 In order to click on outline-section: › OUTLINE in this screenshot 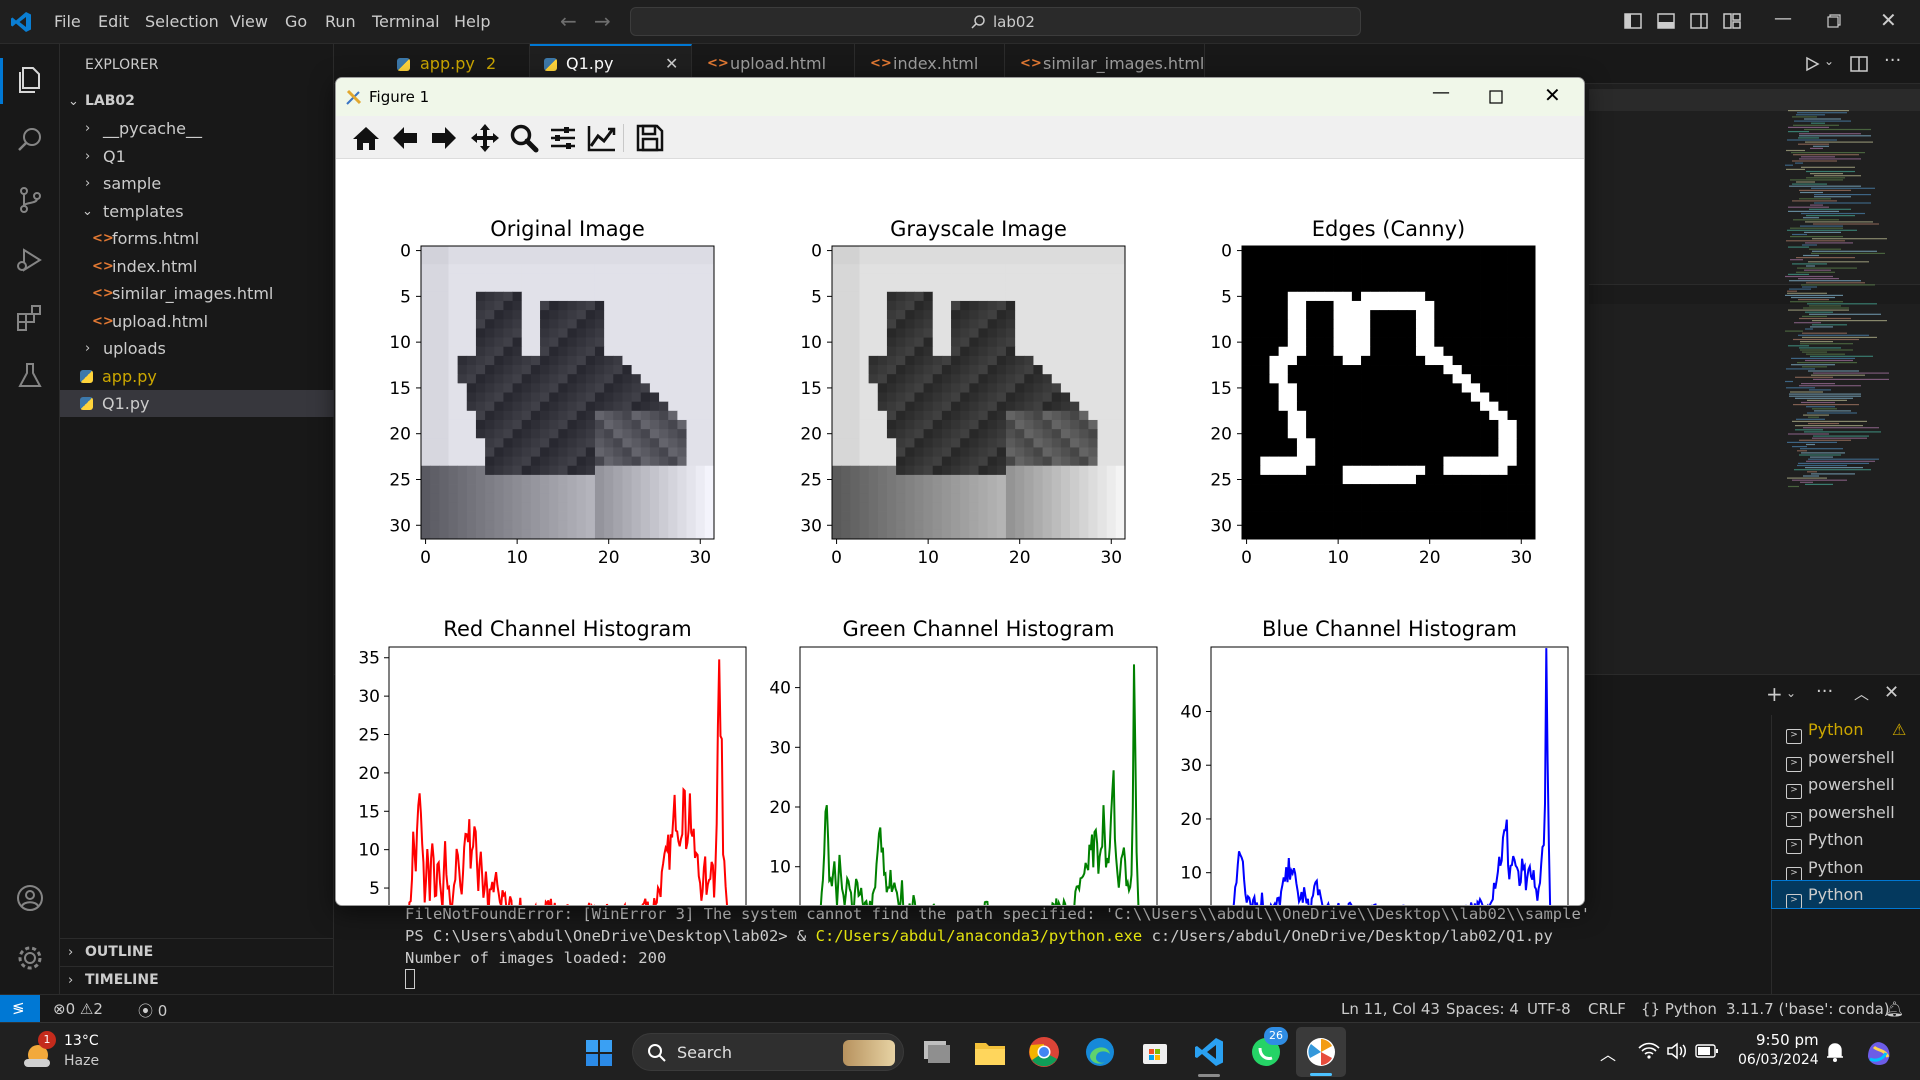, I will do `click(197, 951)`.